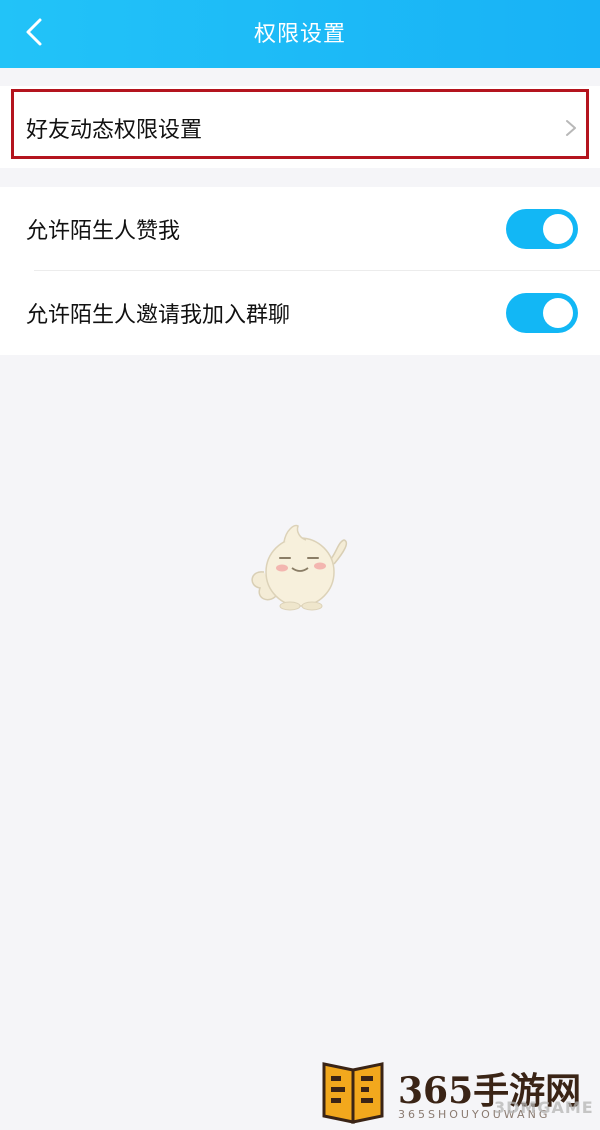  Describe the element at coordinates (542, 313) in the screenshot. I see `allow-stranger-invite-toggle` at that location.